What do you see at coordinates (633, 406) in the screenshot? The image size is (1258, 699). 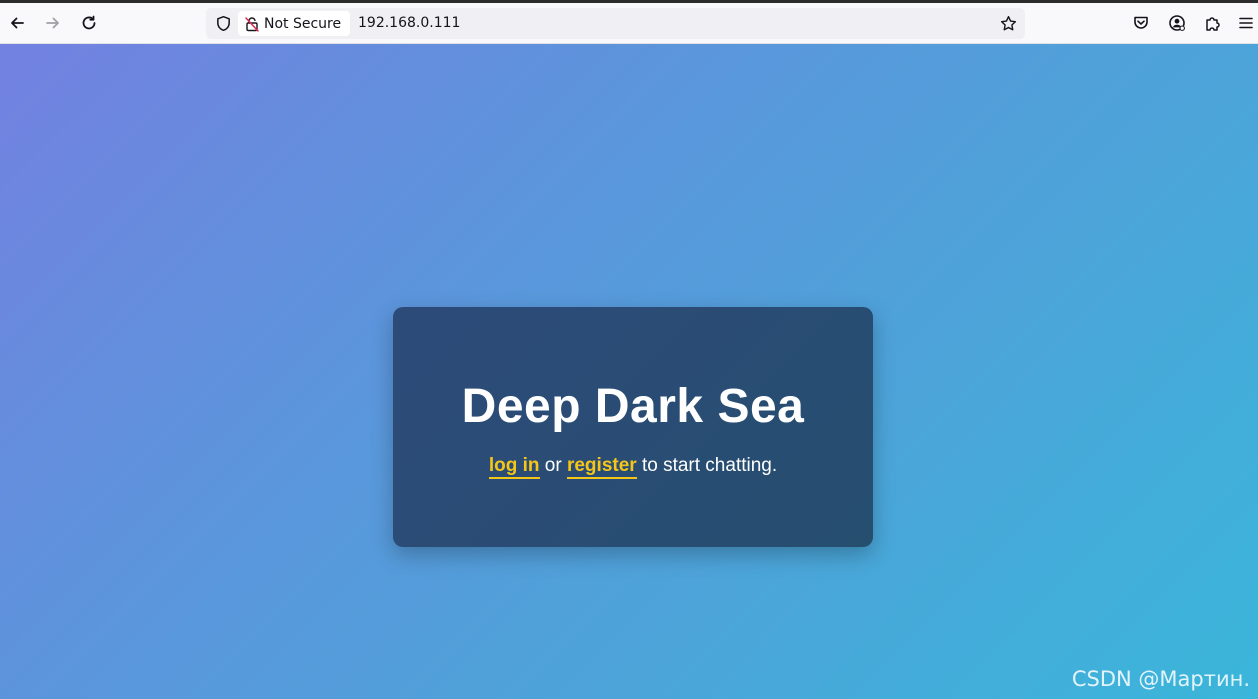 I see `page-title: Deep Dark Sea` at bounding box center [633, 406].